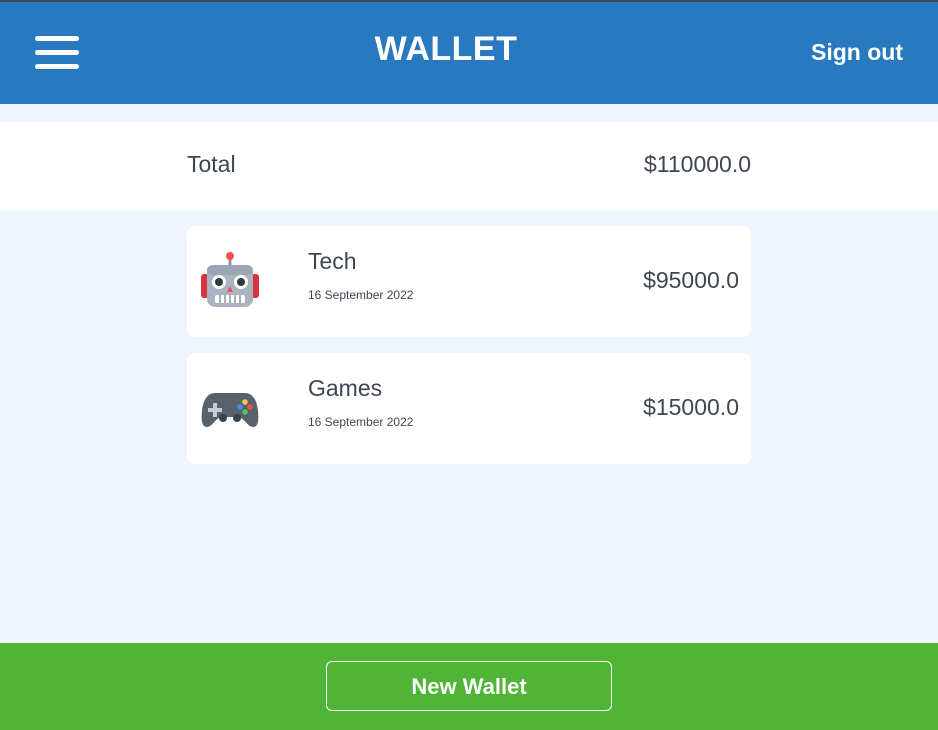  I want to click on total-summary: Total $110000.0, so click(469, 166).